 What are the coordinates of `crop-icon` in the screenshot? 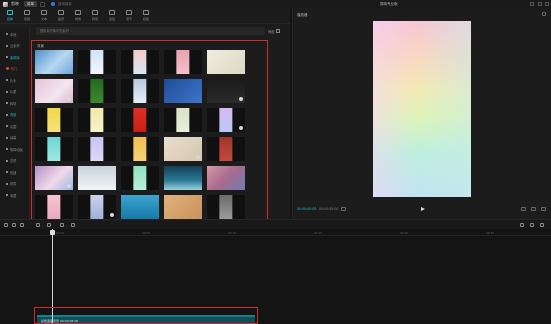 It's located at (523, 209).